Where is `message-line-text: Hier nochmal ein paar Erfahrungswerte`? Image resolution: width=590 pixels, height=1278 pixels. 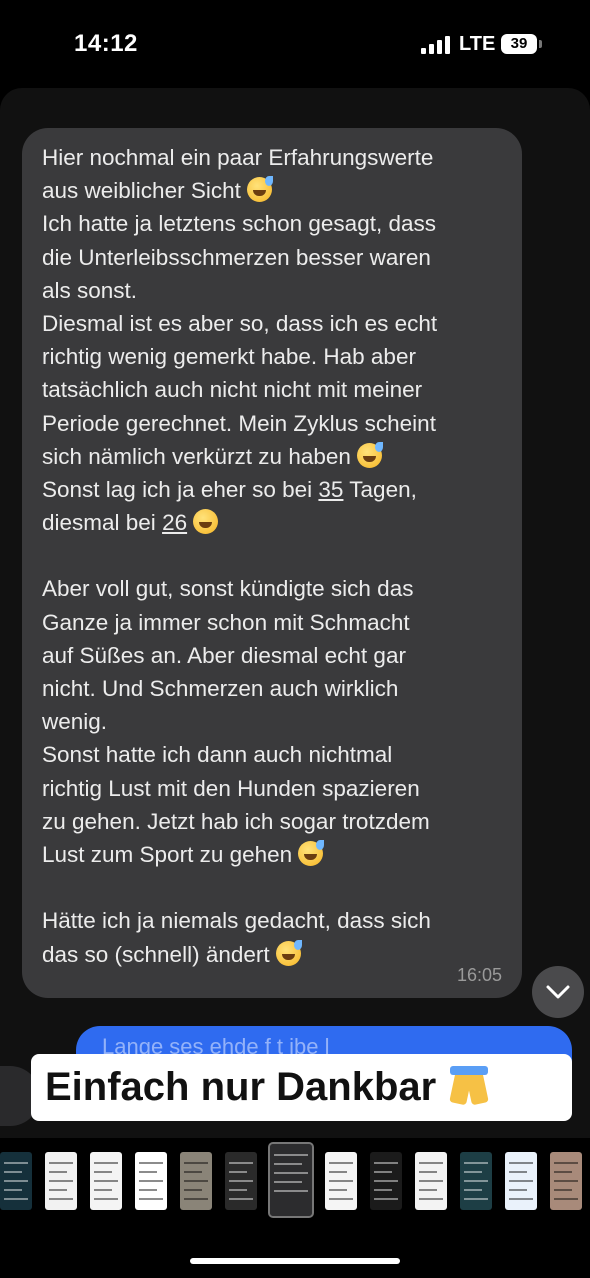 message-line-text: Hier nochmal ein paar Erfahrungswerte is located at coordinates (238, 157).